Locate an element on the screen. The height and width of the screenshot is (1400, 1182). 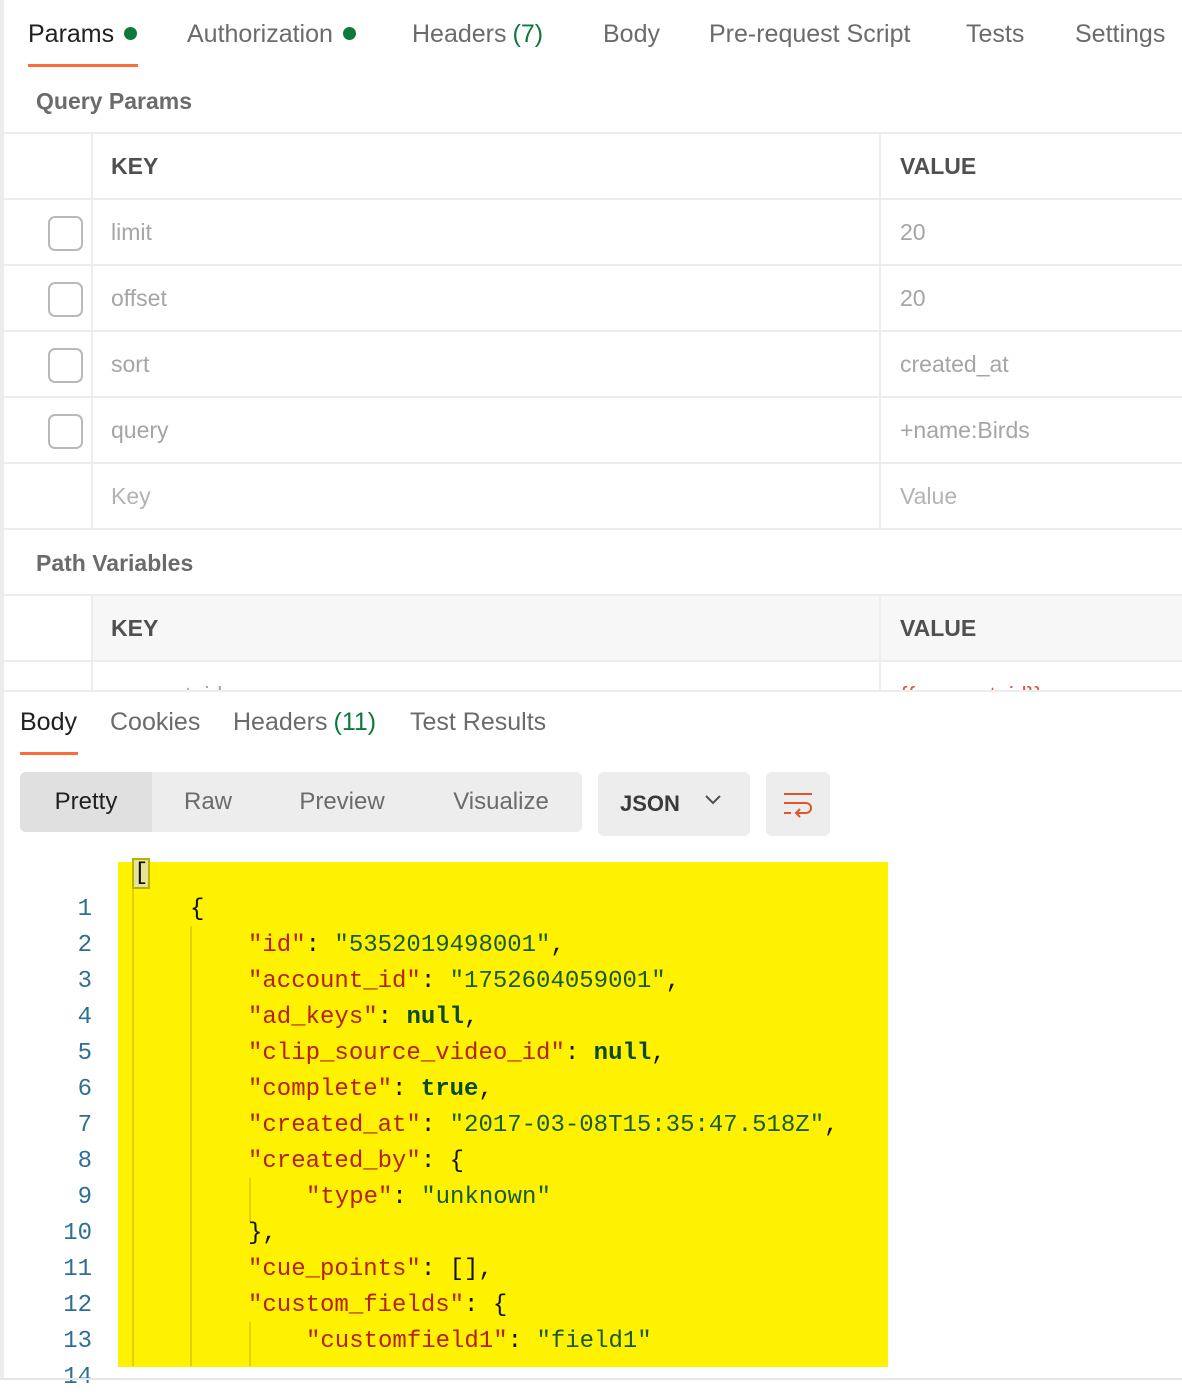
view-mode-visualize-button: Visualize is located at coordinates (501, 802).